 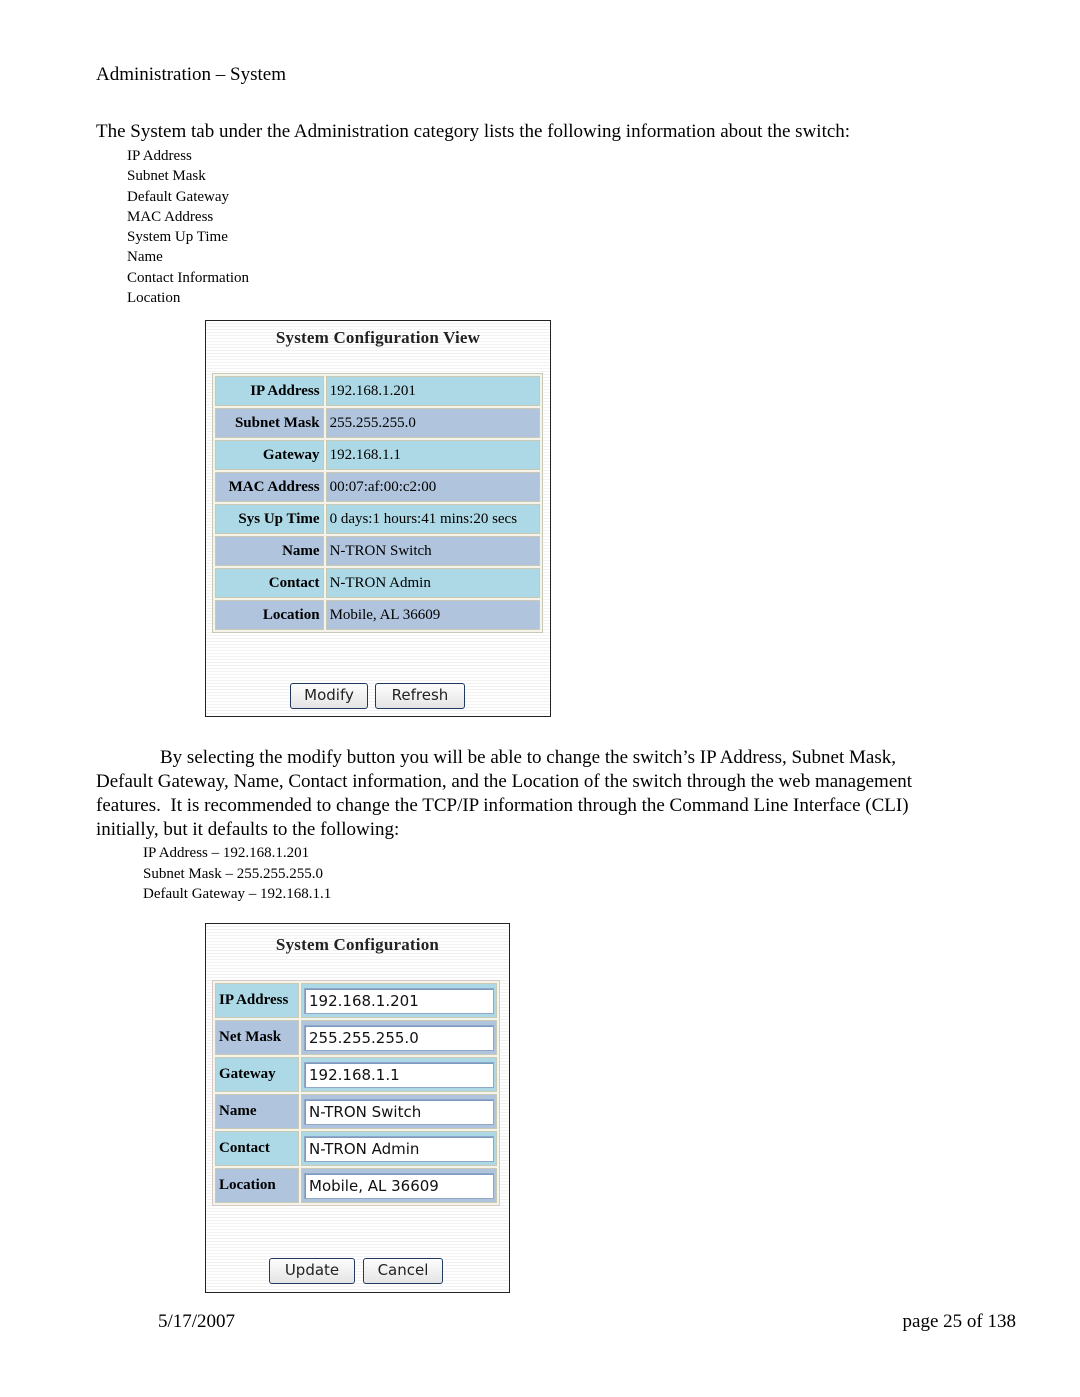 What do you see at coordinates (197, 1321) in the screenshot?
I see `footer-date: 5/17/2007` at bounding box center [197, 1321].